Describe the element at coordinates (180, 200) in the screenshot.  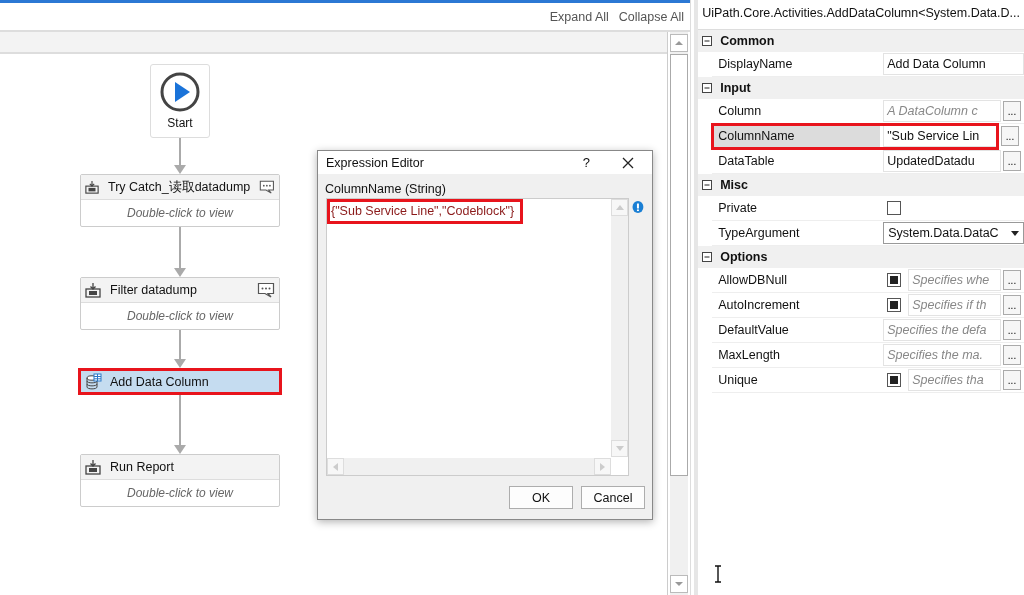
I see `activity-card: Try Catch_读取datadump Double-click to view` at that location.